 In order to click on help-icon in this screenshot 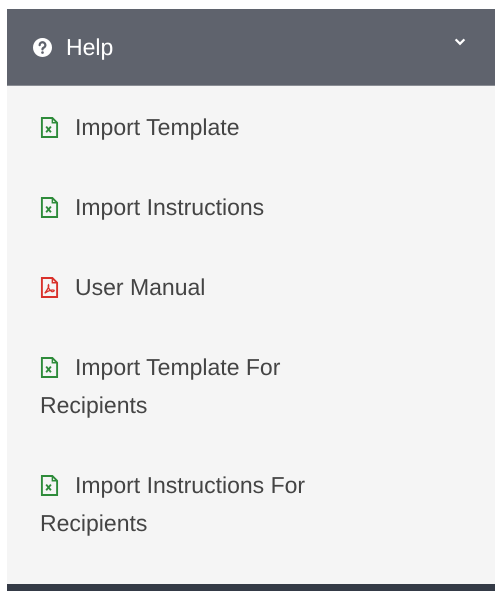, I will do `click(42, 47)`.